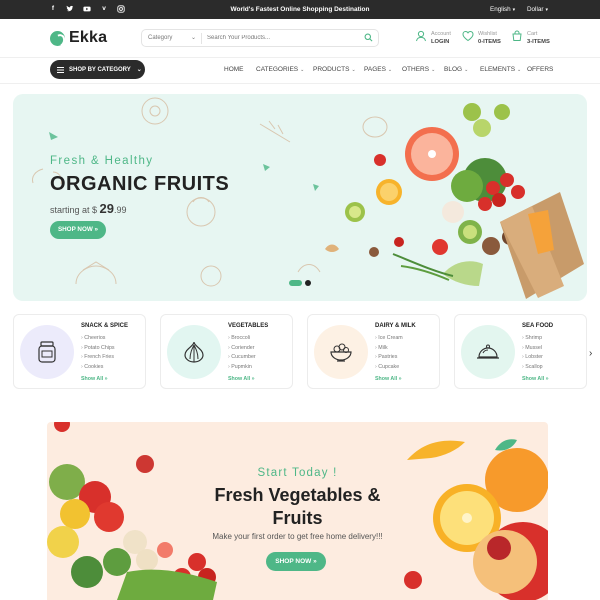  I want to click on price-cents: .99, so click(120, 210).